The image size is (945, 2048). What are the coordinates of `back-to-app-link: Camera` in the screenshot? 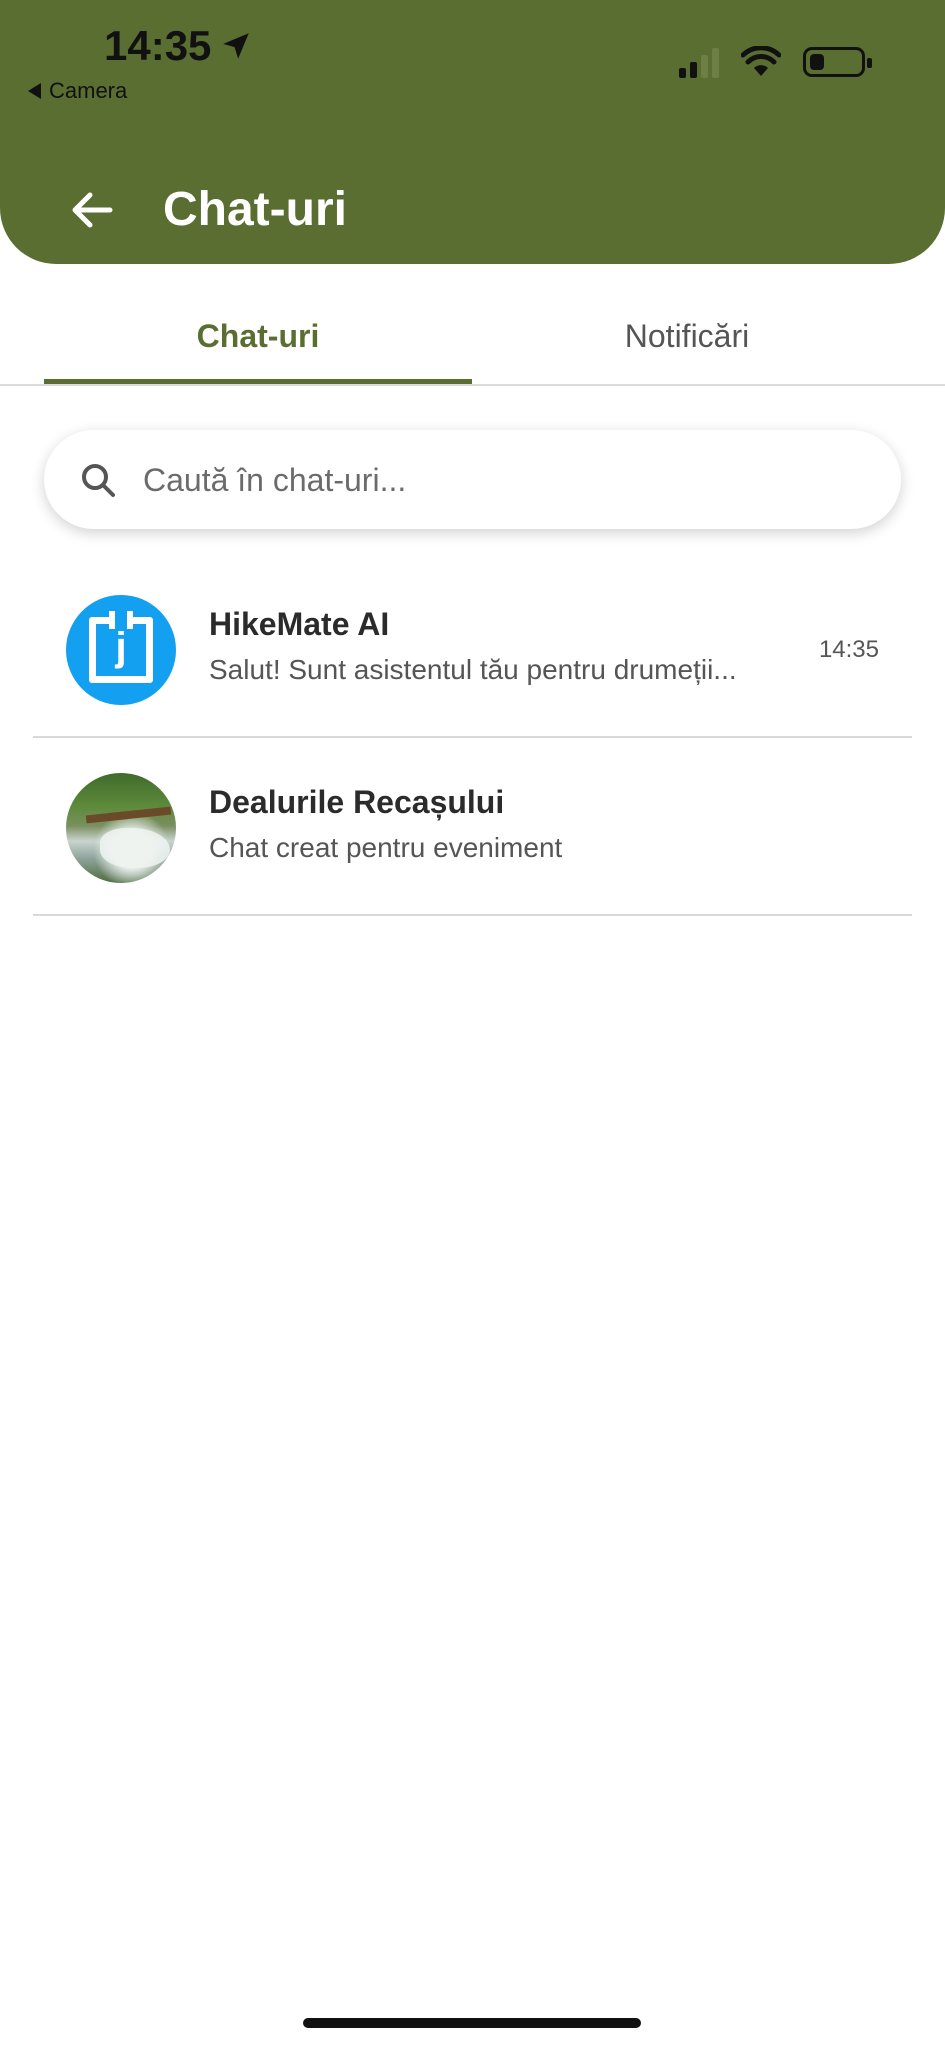 It's located at (77, 91).